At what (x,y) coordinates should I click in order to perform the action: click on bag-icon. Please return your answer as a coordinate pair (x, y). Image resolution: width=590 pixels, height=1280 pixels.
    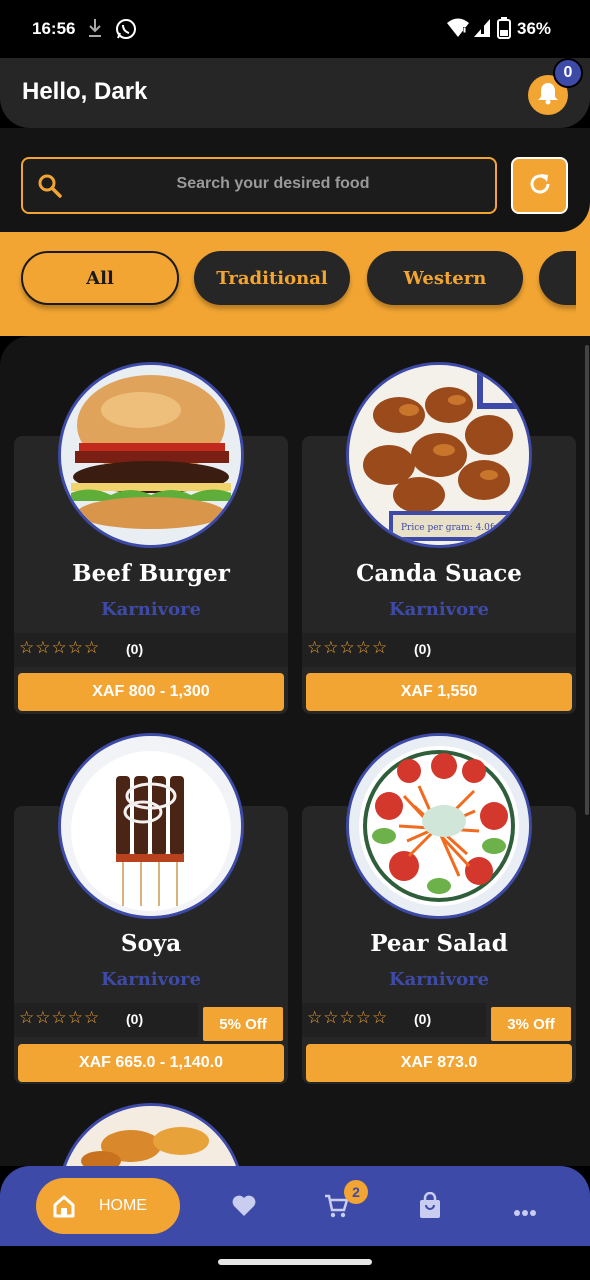
    Looking at the image, I should click on (430, 1207).